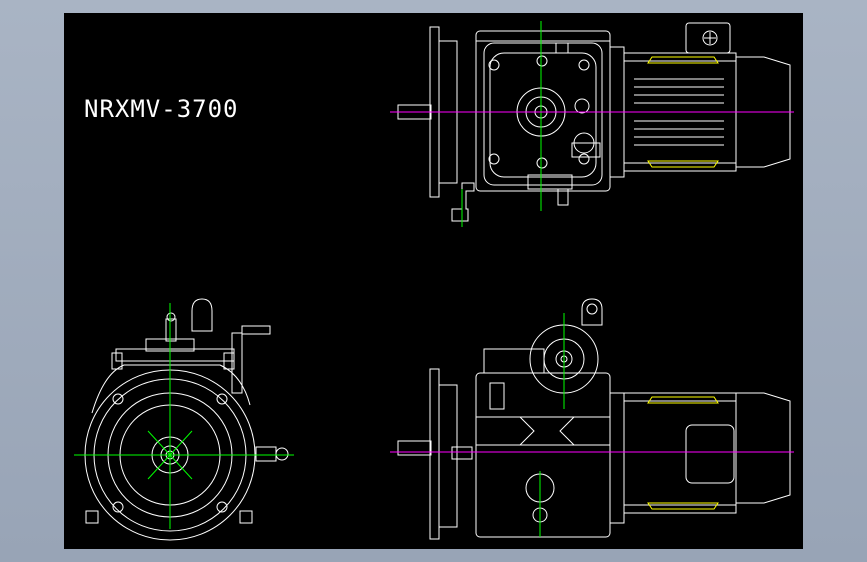  What do you see at coordinates (543, 455) in the screenshot?
I see `front-housing` at bounding box center [543, 455].